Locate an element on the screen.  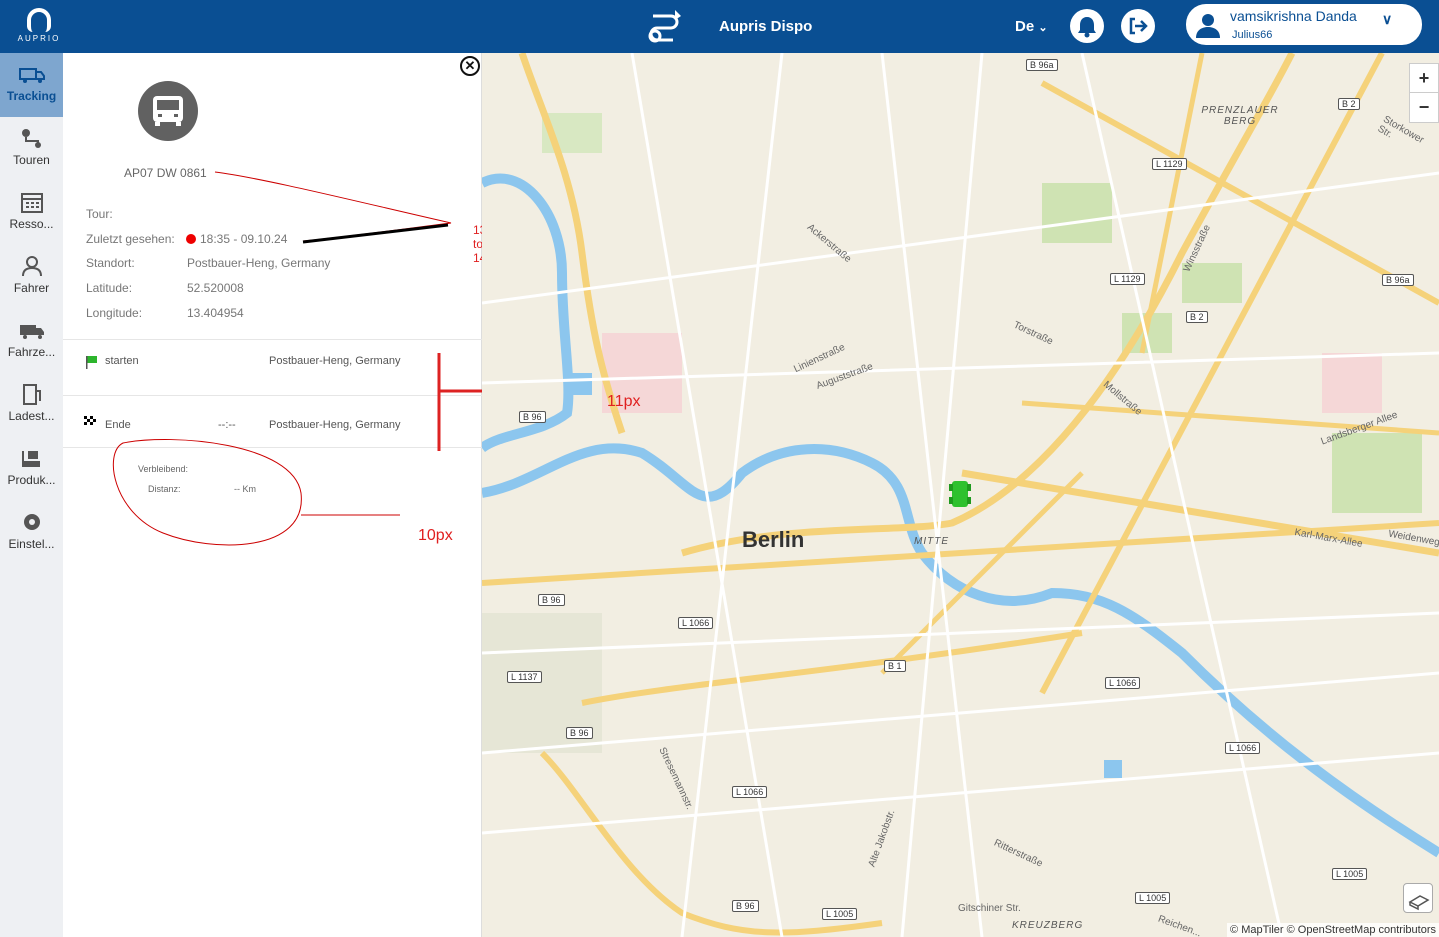
street-label: Gitschiner Str. is located at coordinates (989, 908).